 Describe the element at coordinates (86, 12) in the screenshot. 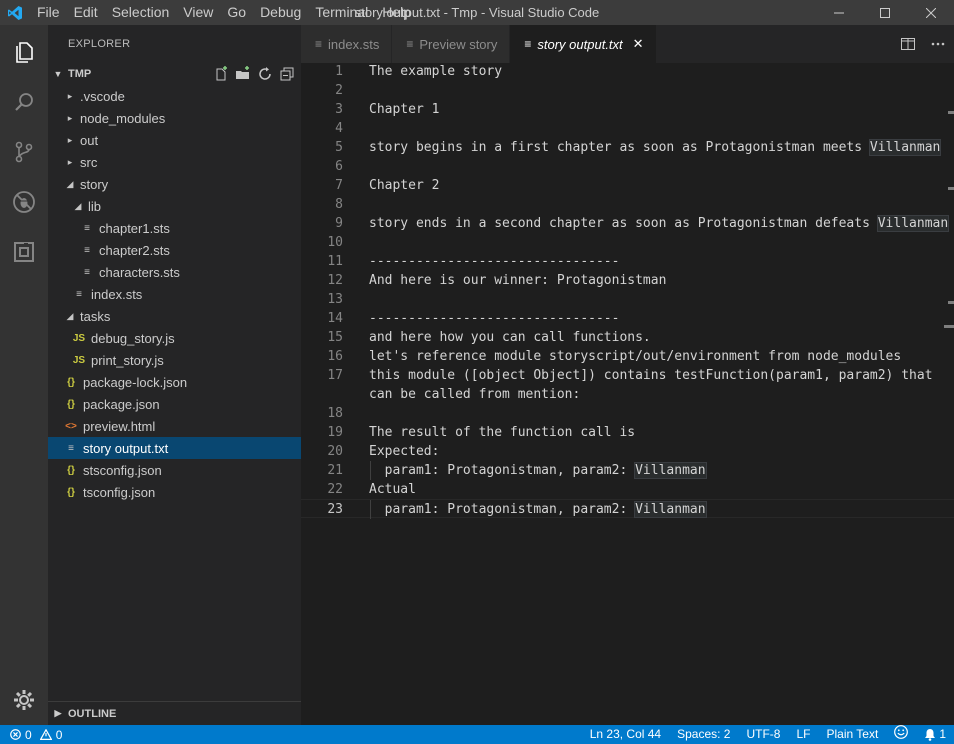

I see `menu-edit: Edit` at that location.